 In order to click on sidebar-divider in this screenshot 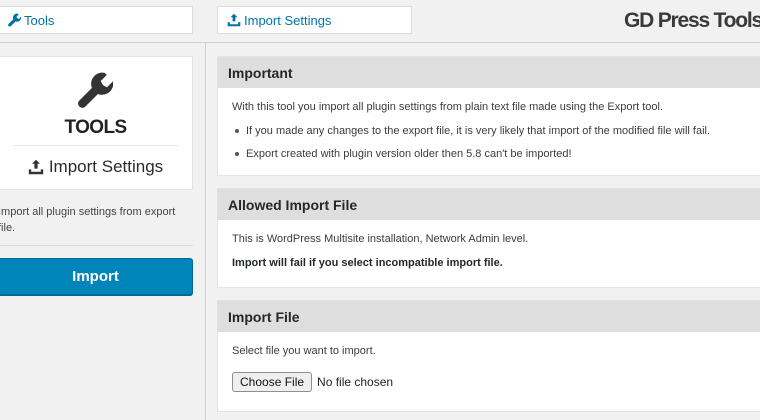, I will do `click(96, 245)`.